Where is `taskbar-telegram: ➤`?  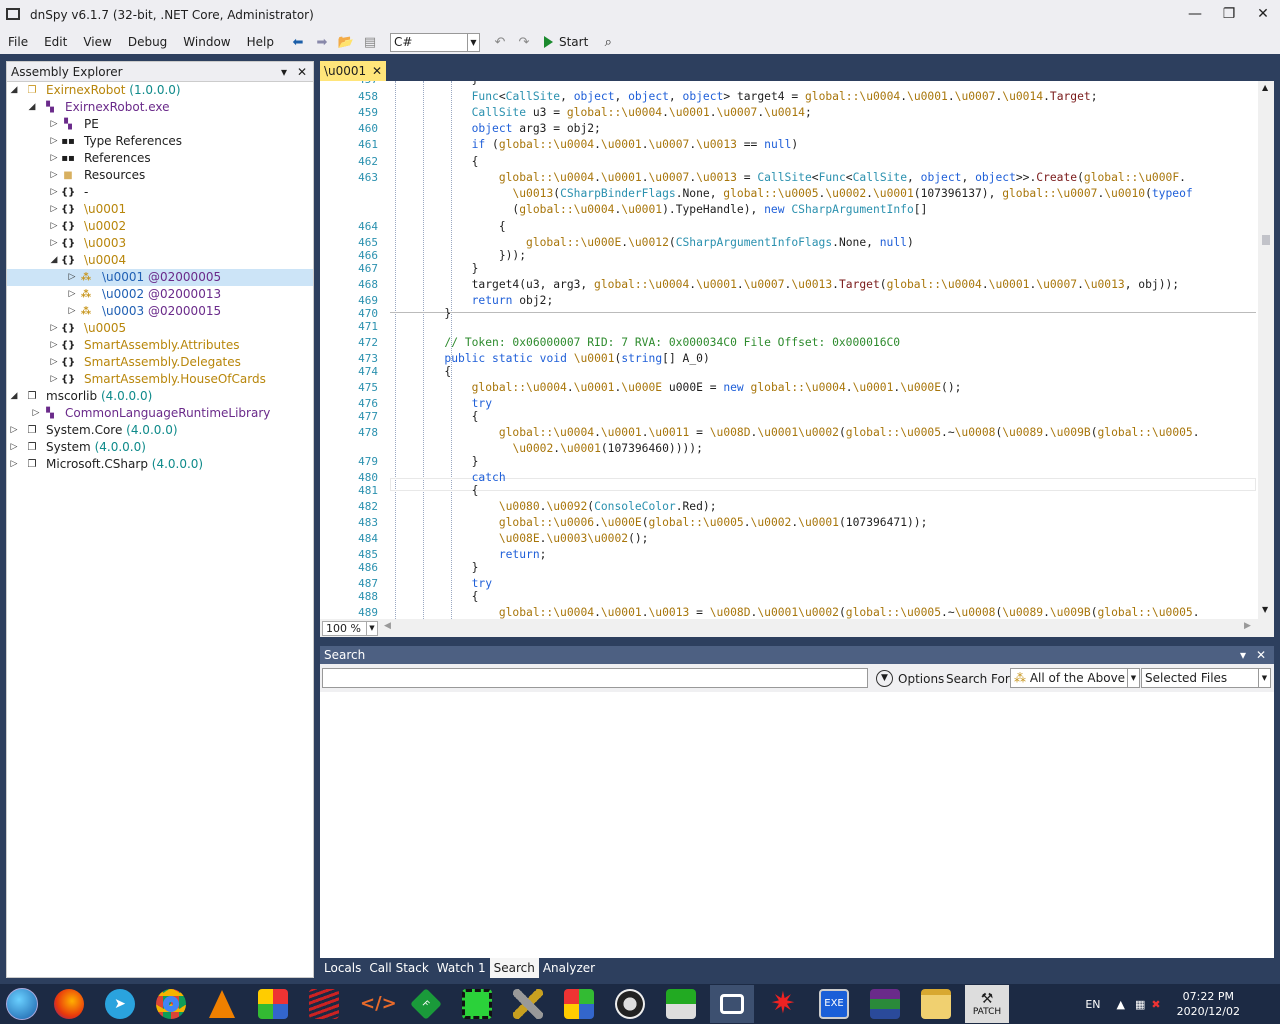
taskbar-telegram: ➤ is located at coordinates (120, 1004).